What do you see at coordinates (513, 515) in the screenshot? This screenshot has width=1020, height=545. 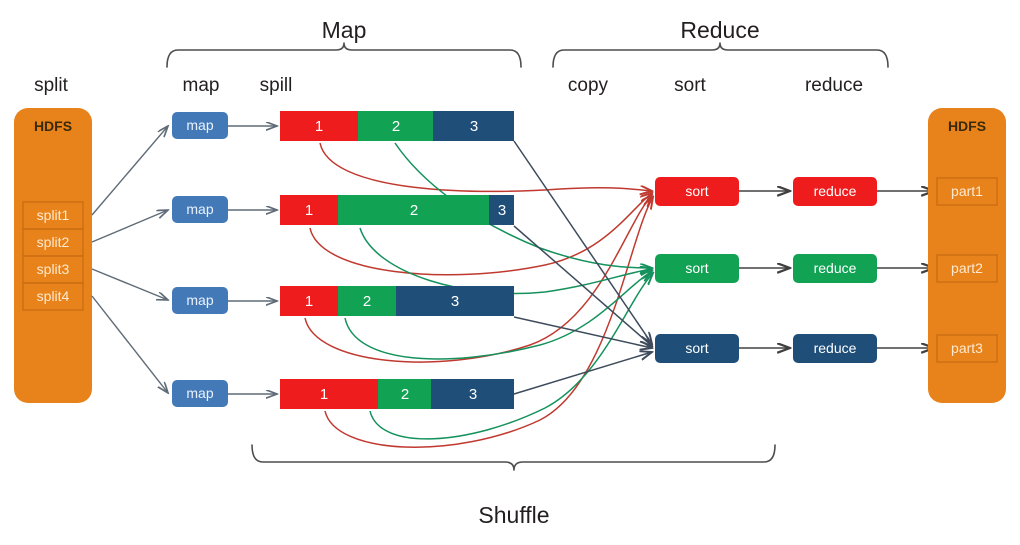 I see `stage-title-shuffle: Shuffle` at bounding box center [513, 515].